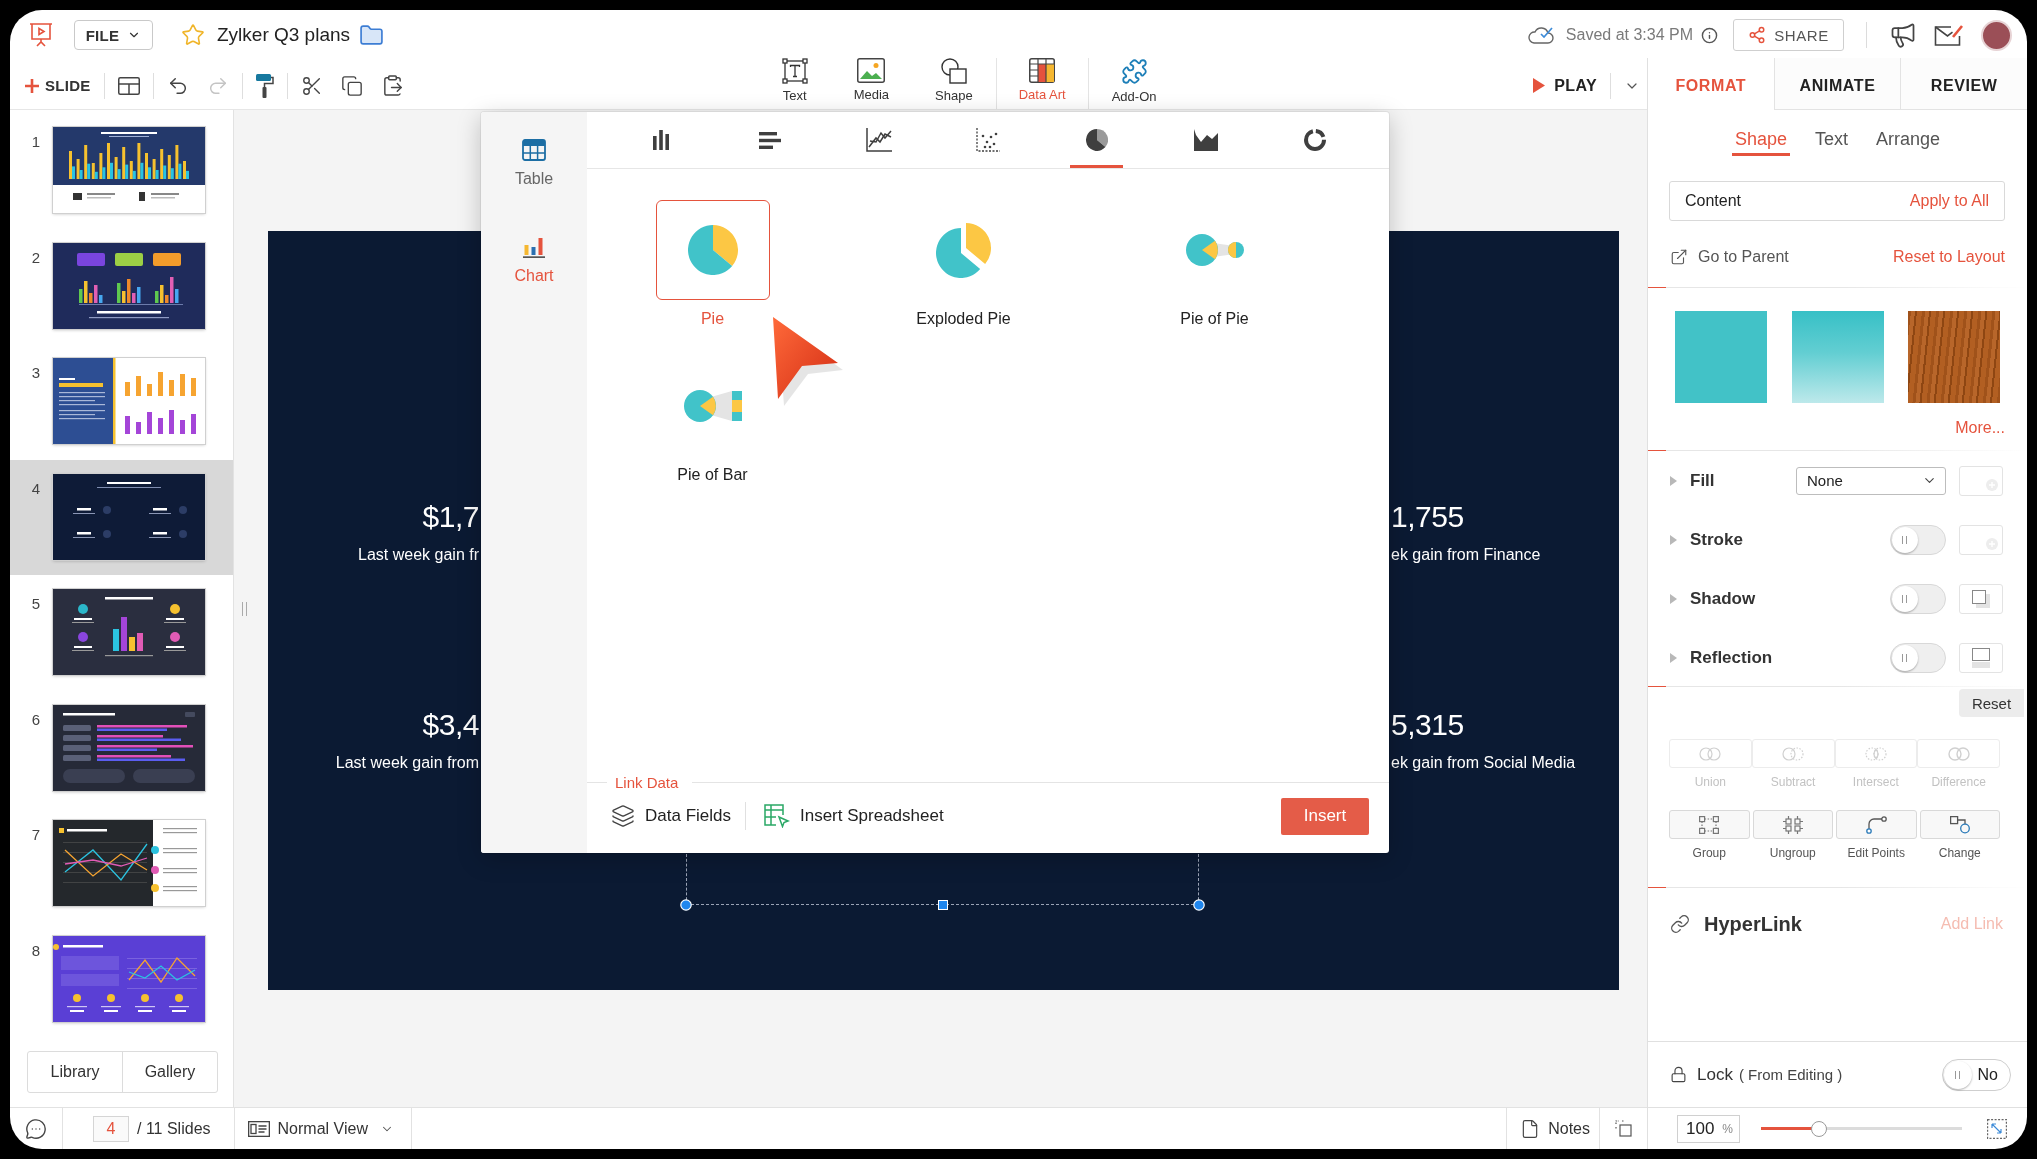  I want to click on select-area-icon, so click(1623, 1128).